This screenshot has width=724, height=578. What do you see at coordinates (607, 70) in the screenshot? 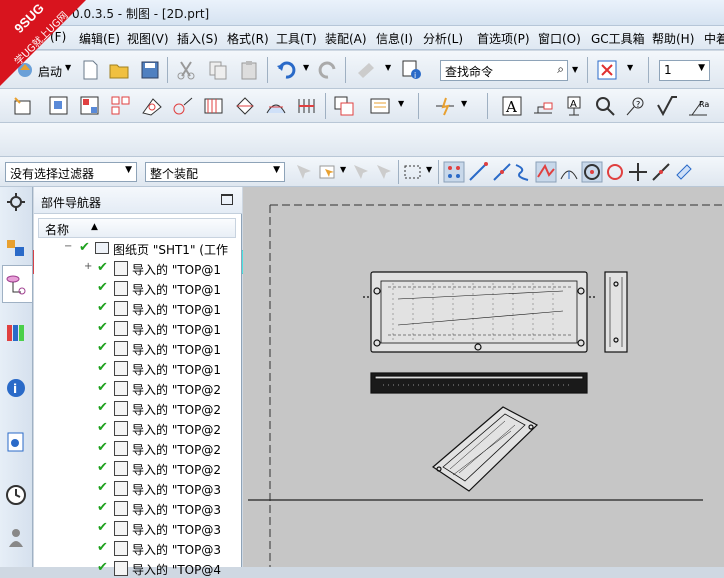
I see `fit-view-icon` at bounding box center [607, 70].